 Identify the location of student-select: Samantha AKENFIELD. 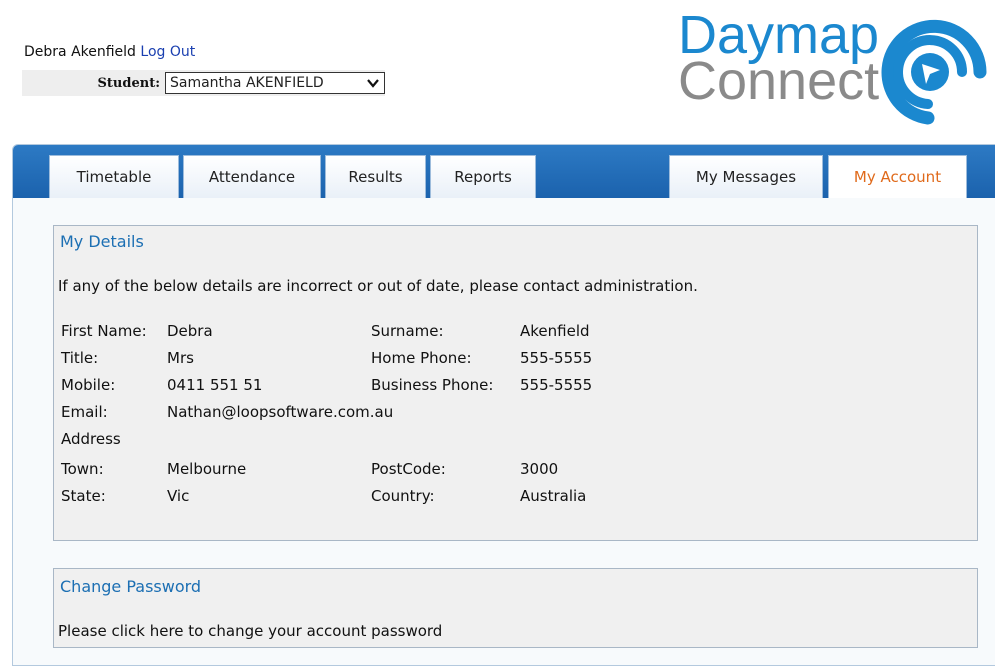
(275, 83).